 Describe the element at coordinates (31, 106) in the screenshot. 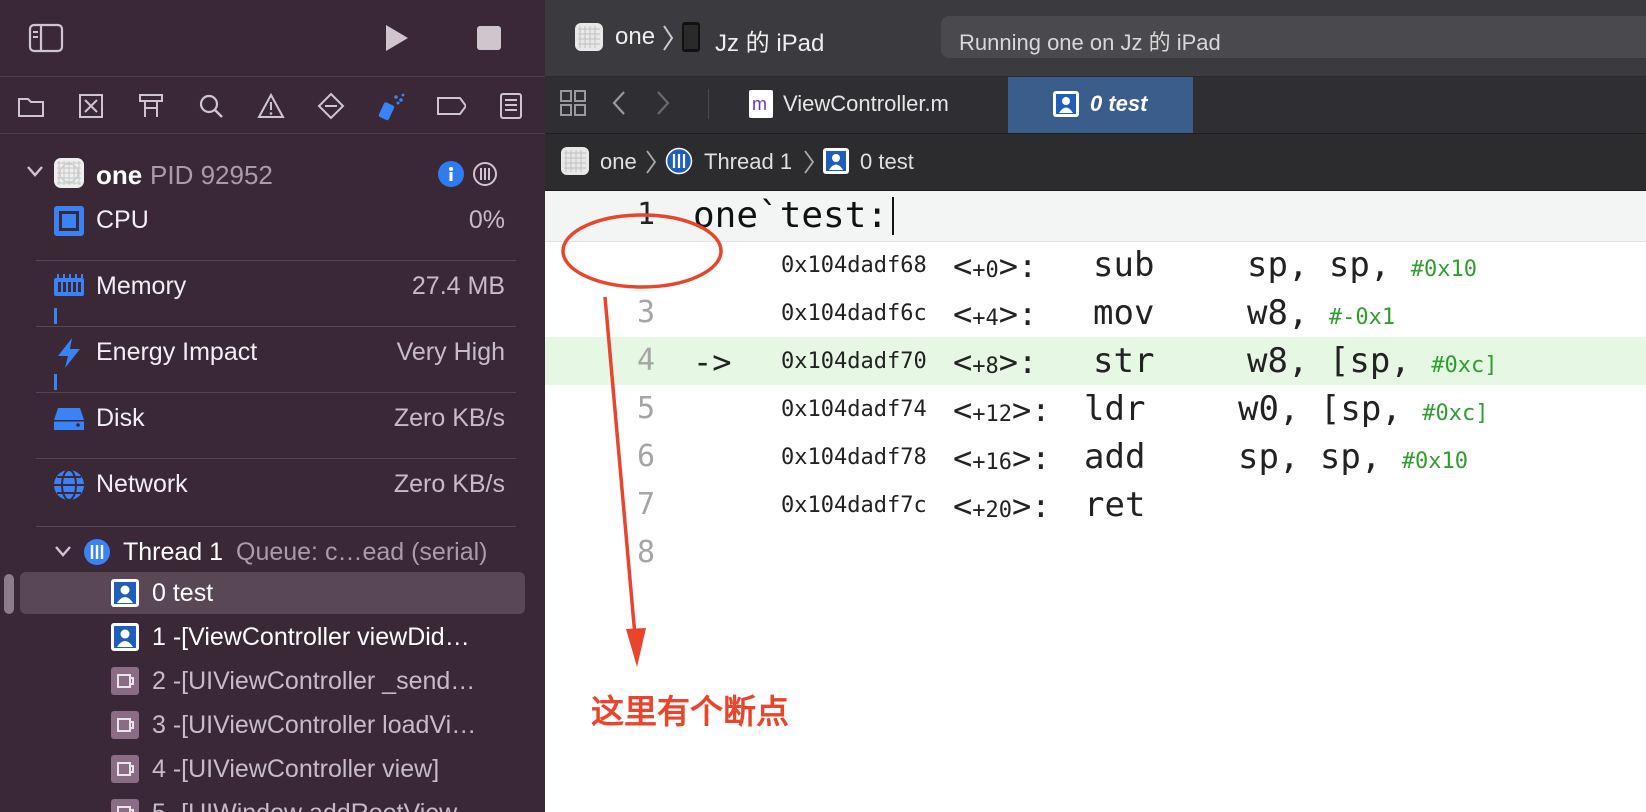

I see `folder-icon` at that location.